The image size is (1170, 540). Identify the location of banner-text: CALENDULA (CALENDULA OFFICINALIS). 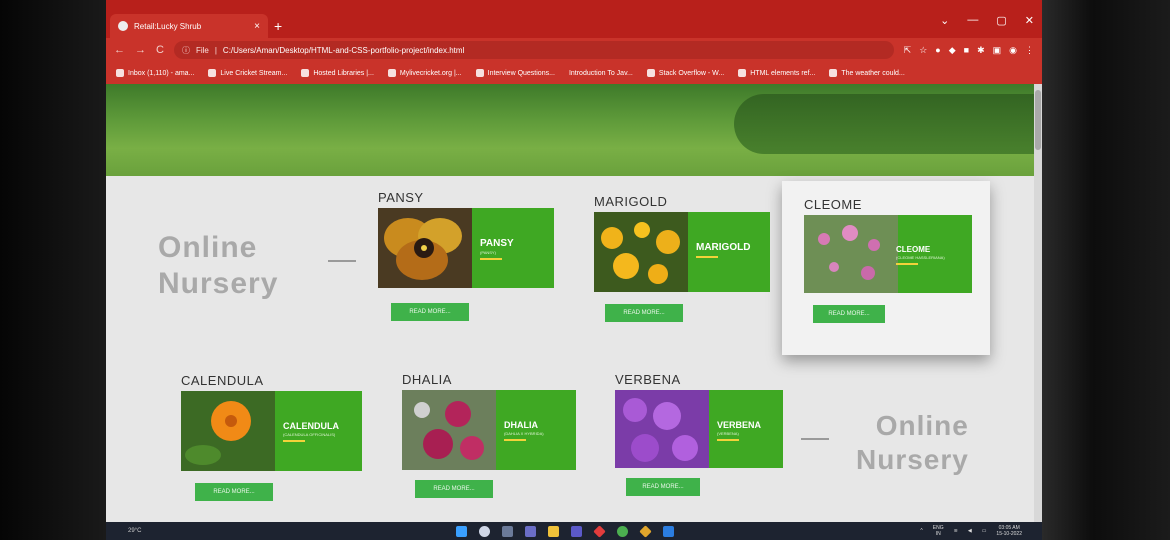
(311, 431).